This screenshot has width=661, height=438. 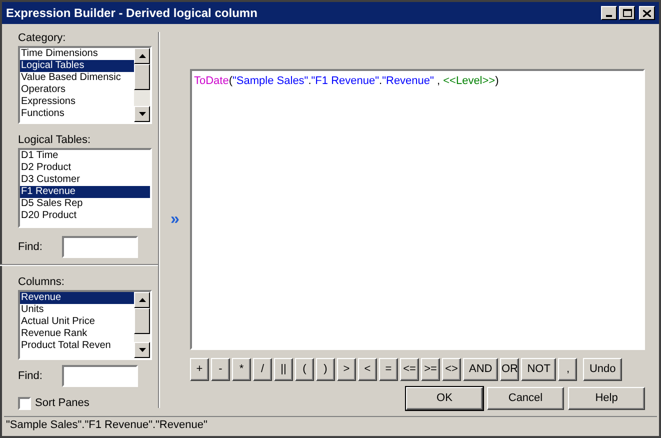 What do you see at coordinates (132, 13) in the screenshot?
I see `window-title: Expression Builder - Derived logical column` at bounding box center [132, 13].